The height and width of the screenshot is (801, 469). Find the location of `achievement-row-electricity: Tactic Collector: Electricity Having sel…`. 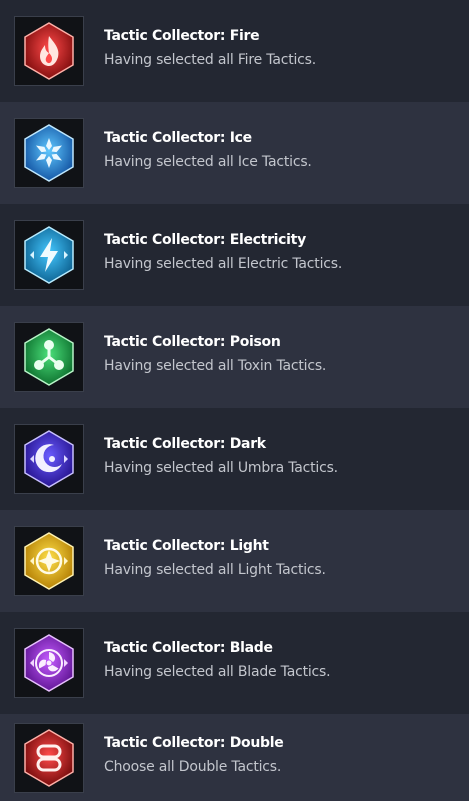

achievement-row-electricity: Tactic Collector: Electricity Having sel… is located at coordinates (234, 255).